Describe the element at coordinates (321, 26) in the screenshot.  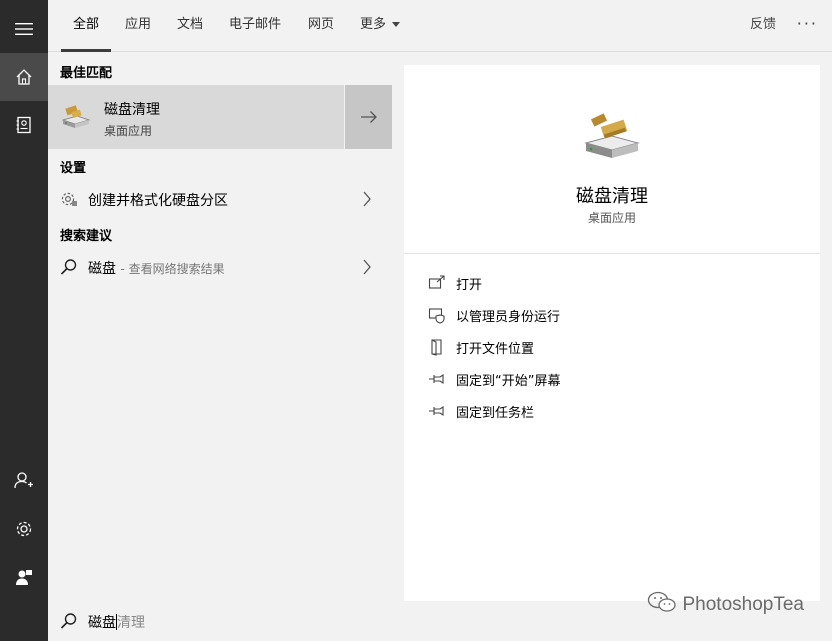
I see `tab-web: 网页` at that location.